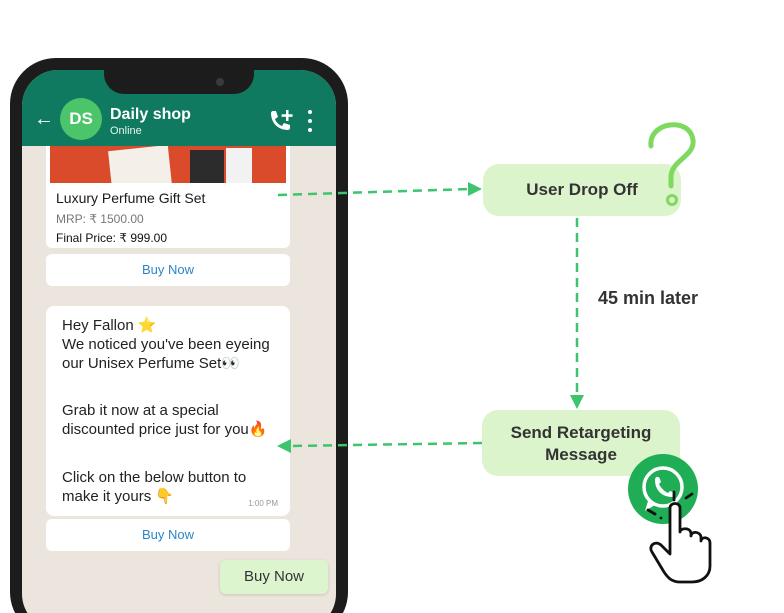  What do you see at coordinates (220, 82) in the screenshot?
I see `camera-icon` at bounding box center [220, 82].